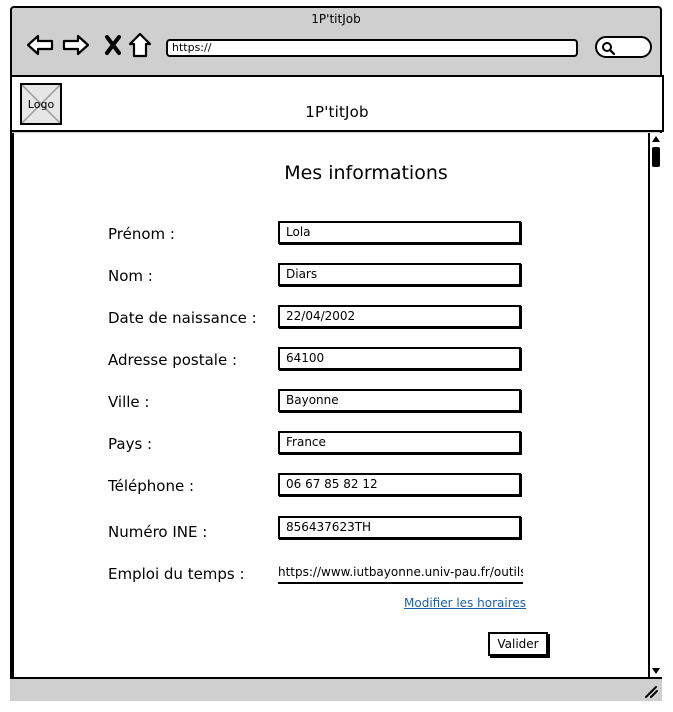 The width and height of the screenshot is (673, 712). What do you see at coordinates (173, 360) in the screenshot?
I see `label-address: Adresse postale :` at bounding box center [173, 360].